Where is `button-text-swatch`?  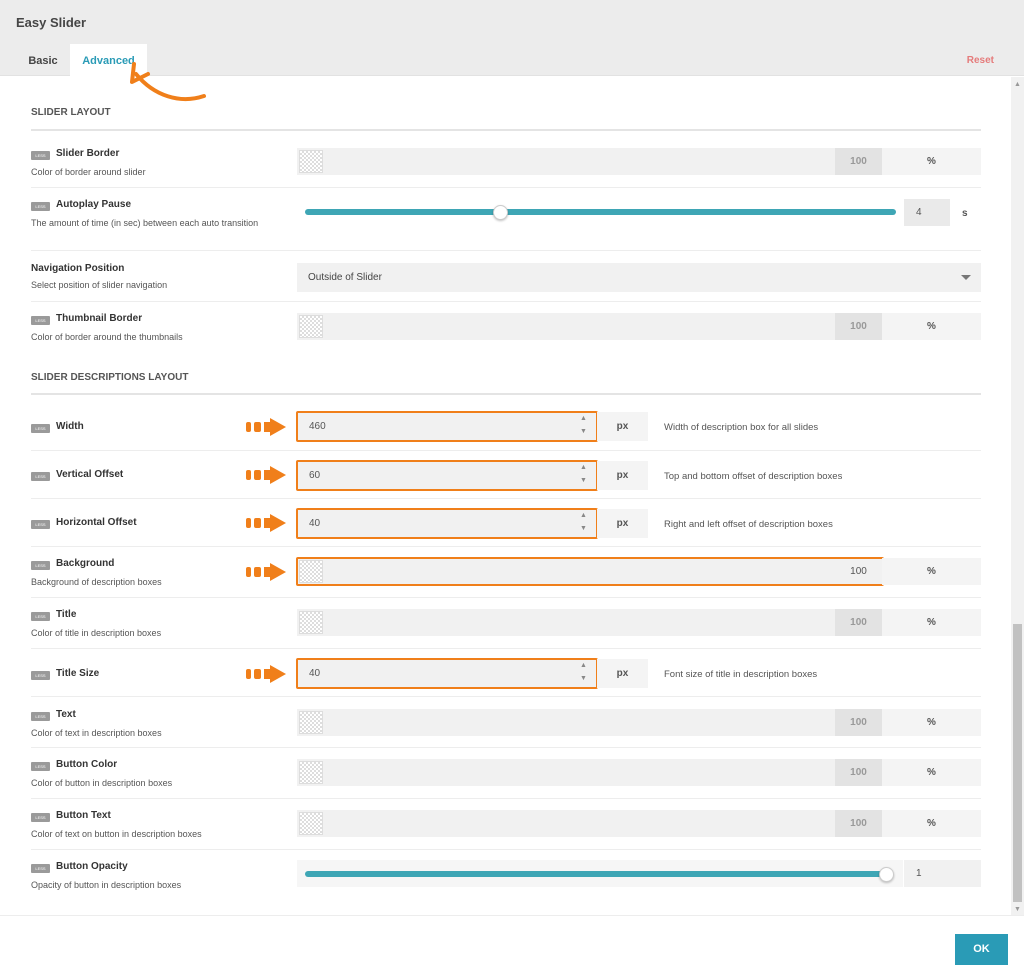
button-text-swatch is located at coordinates (311, 823).